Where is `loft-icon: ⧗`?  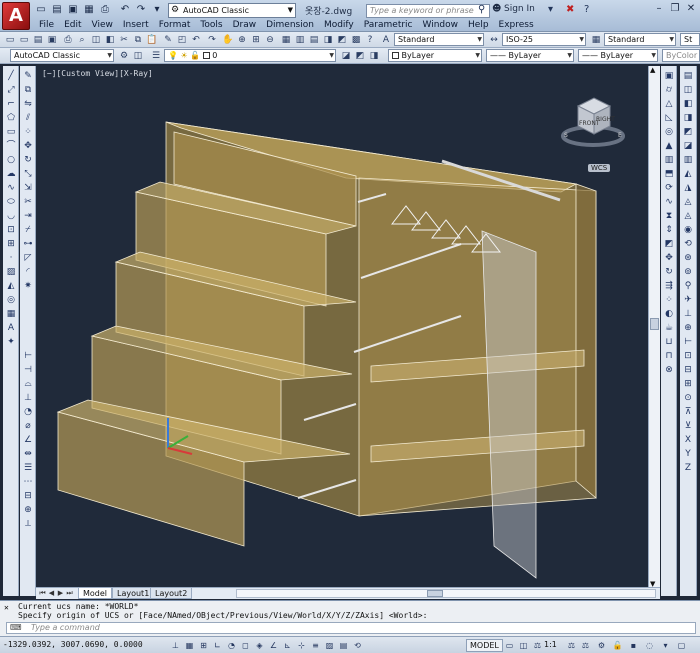
loft-icon: ⧗ is located at coordinates (669, 216).